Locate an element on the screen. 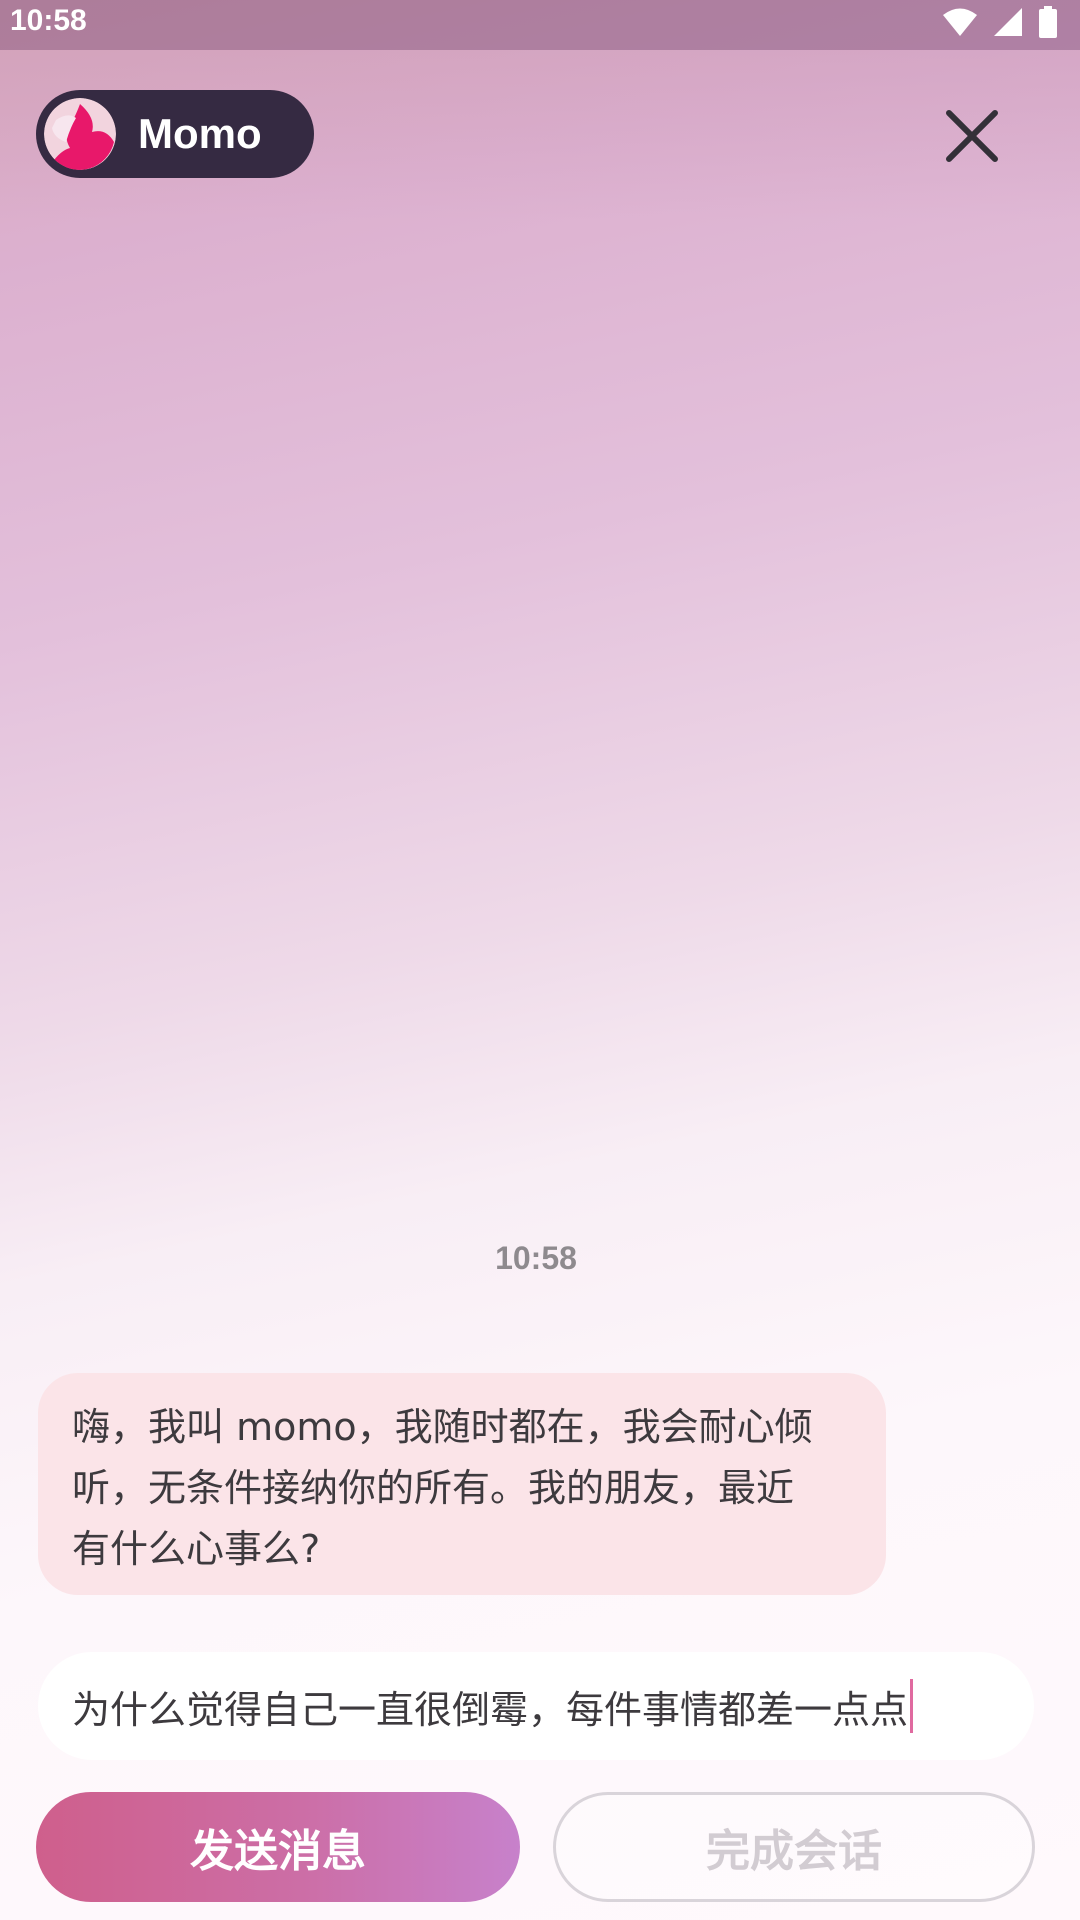  message-input-text: 为什么觉得自己一直很倒霉，每件事情都差一点点 is located at coordinates (490, 1709).